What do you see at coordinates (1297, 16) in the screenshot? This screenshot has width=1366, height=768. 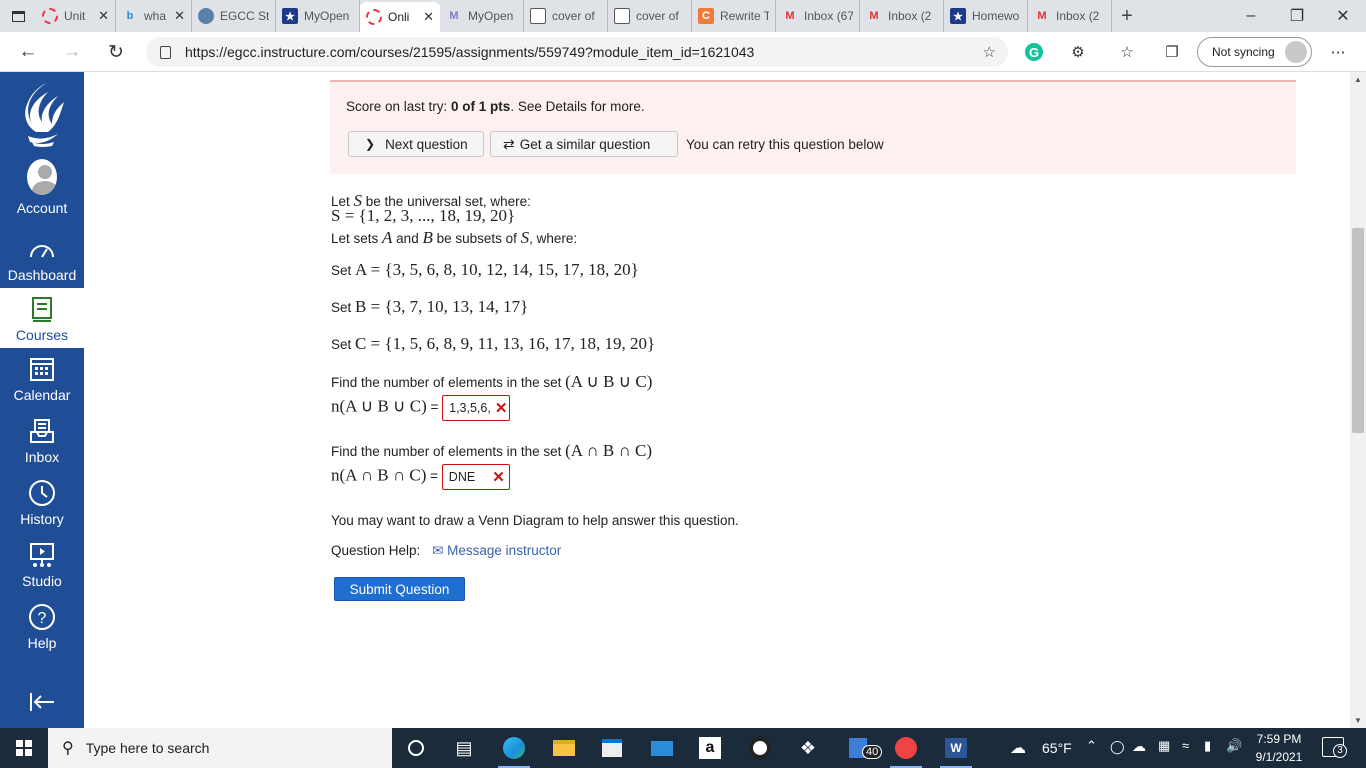 I see `restore-icon: ❐` at bounding box center [1297, 16].